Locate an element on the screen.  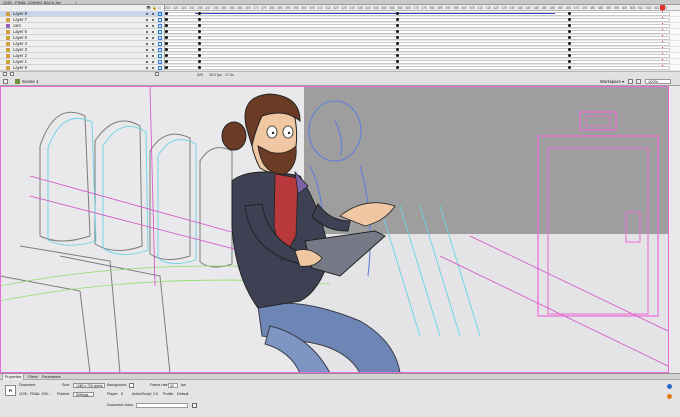
delete-layer-icon is located at coordinates (157, 74).